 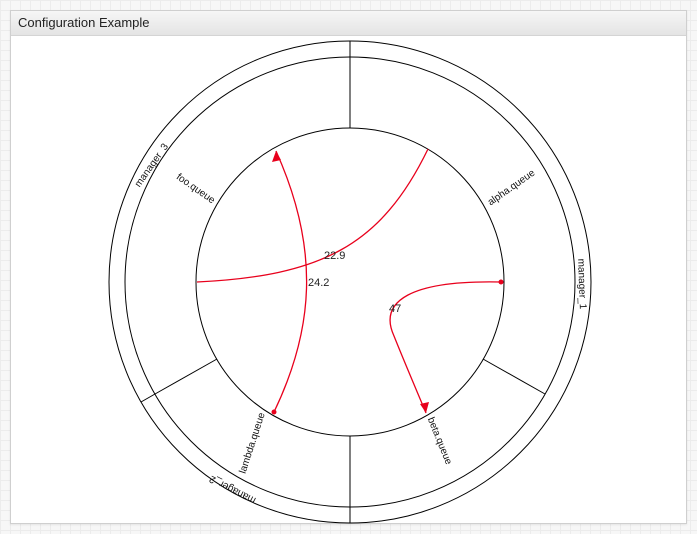 I want to click on queue-label-lambda: lambda.queue, so click(x=253, y=443).